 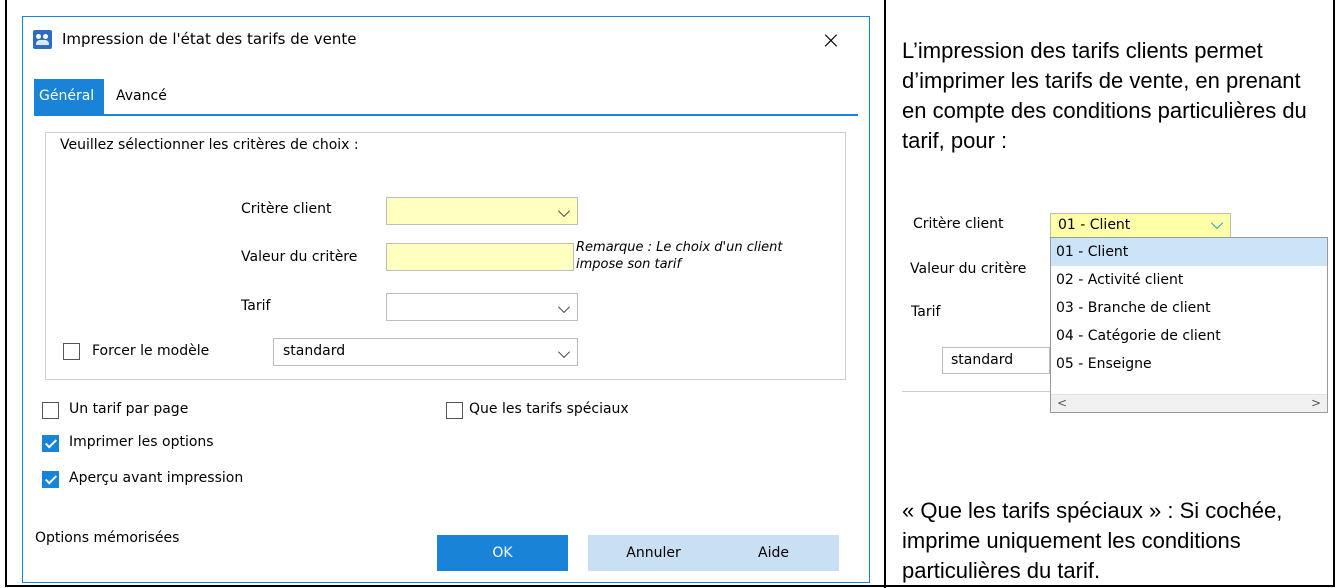 What do you see at coordinates (50, 410) in the screenshot?
I see `un-tarif-par-page-checkbox` at bounding box center [50, 410].